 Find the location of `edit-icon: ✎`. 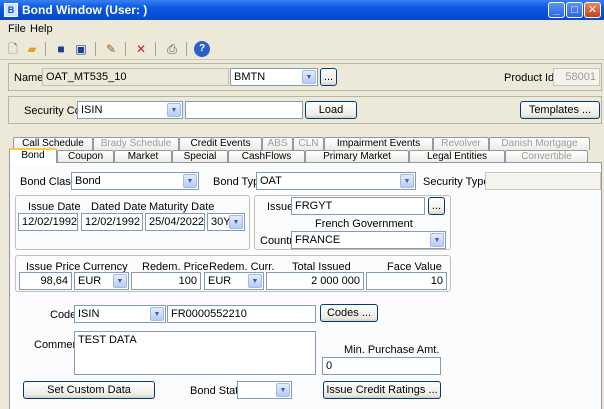

edit-icon: ✎ is located at coordinates (111, 49).